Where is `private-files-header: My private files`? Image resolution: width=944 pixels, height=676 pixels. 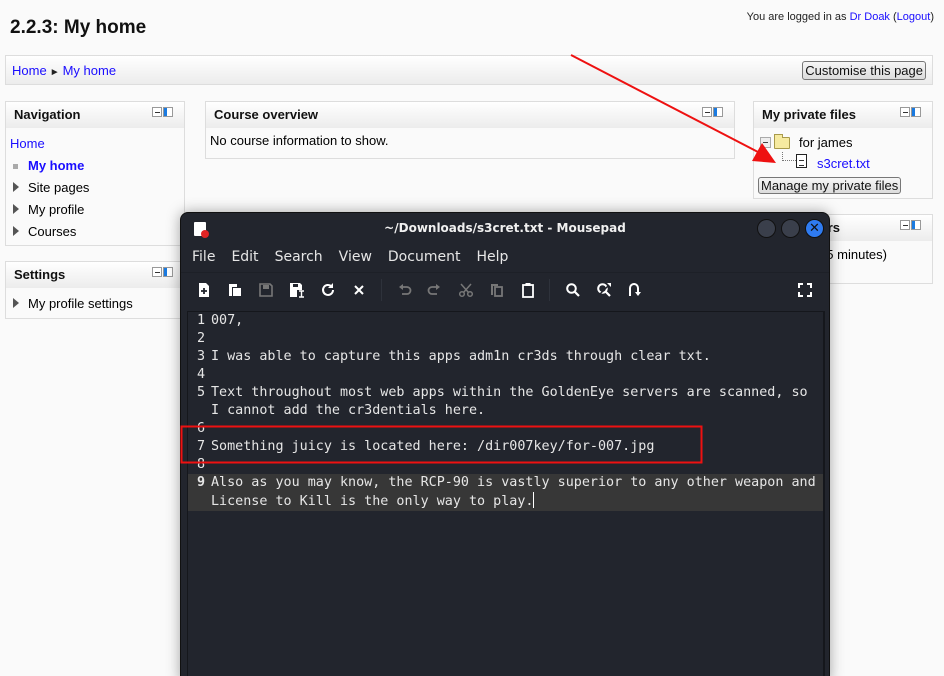
private-files-header: My private files is located at coordinates (843, 115).